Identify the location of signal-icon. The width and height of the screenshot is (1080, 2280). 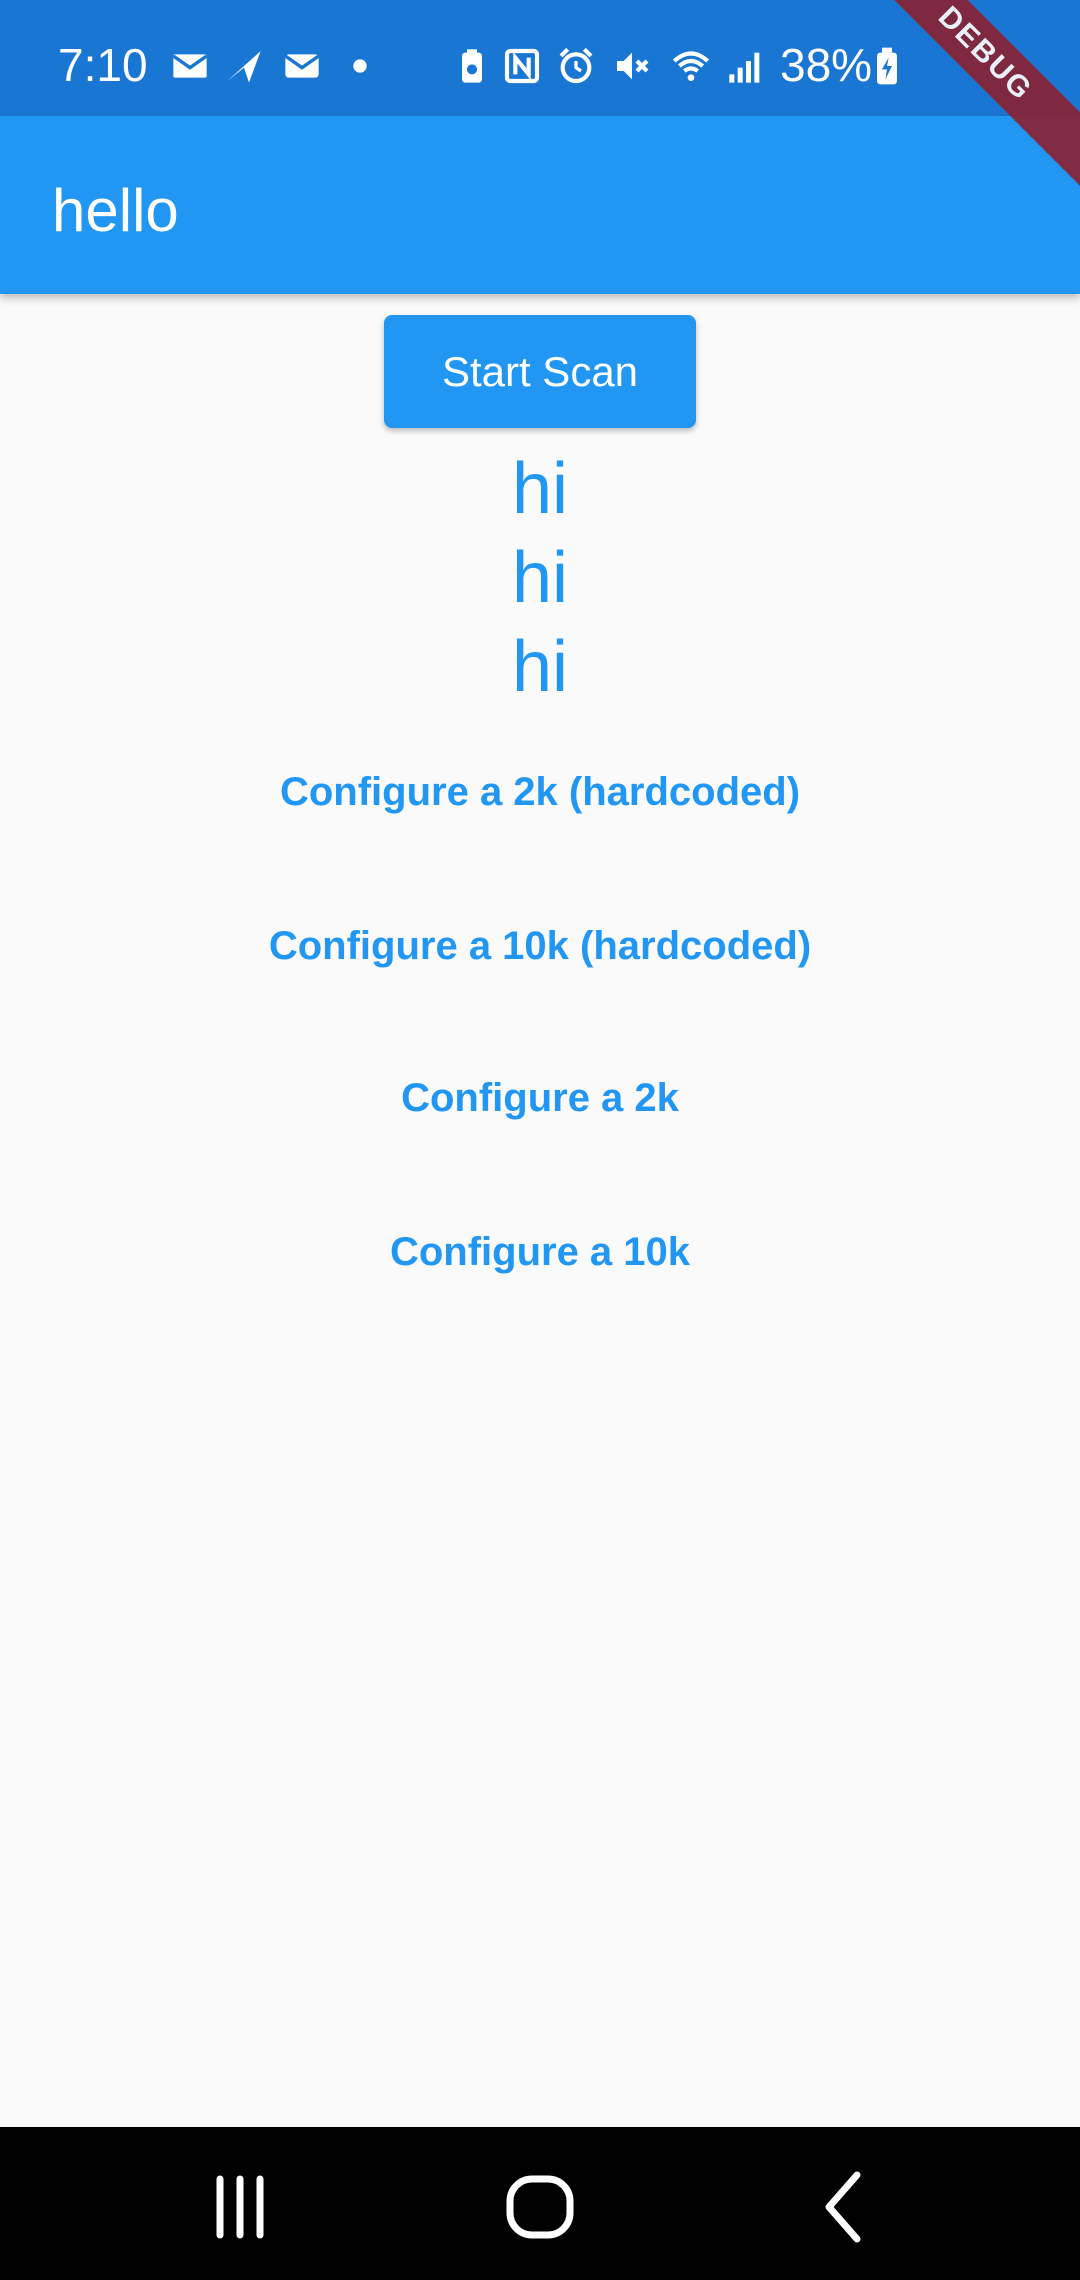
(746, 66).